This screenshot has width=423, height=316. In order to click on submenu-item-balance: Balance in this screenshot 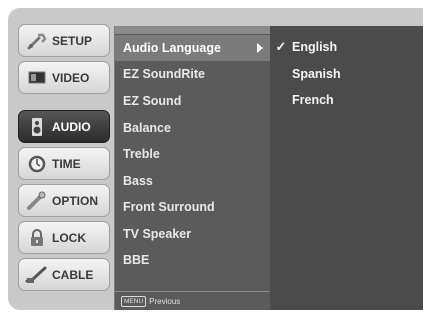, I will do `click(193, 128)`.